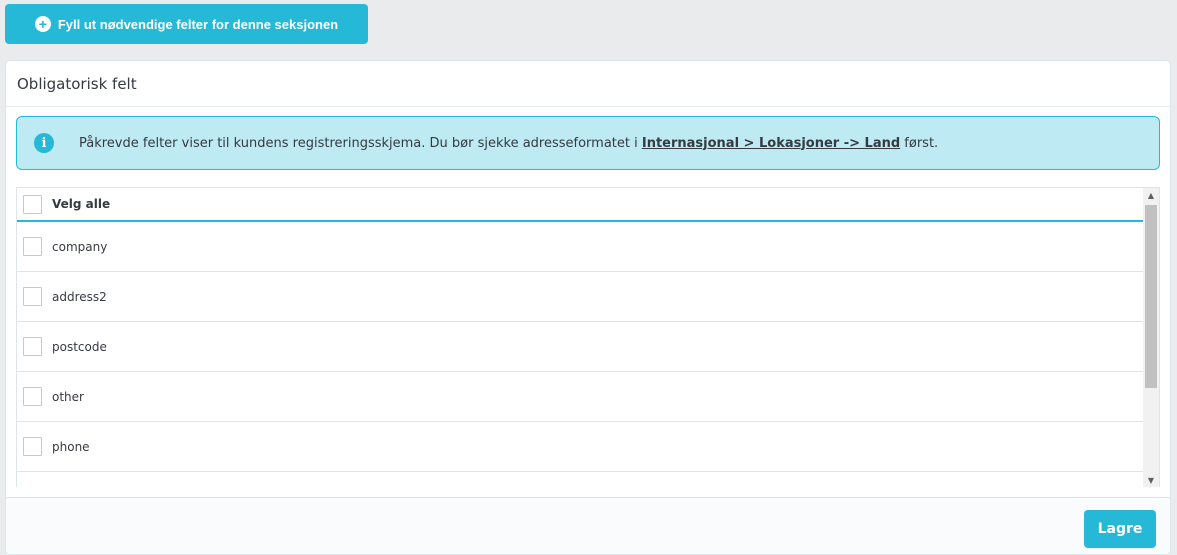  What do you see at coordinates (79, 296) in the screenshot?
I see `field-name: address2` at bounding box center [79, 296].